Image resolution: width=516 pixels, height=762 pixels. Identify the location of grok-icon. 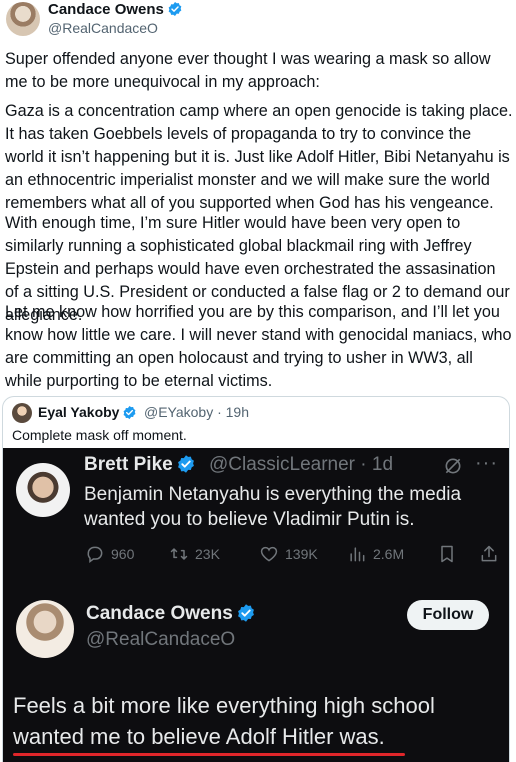
(453, 466).